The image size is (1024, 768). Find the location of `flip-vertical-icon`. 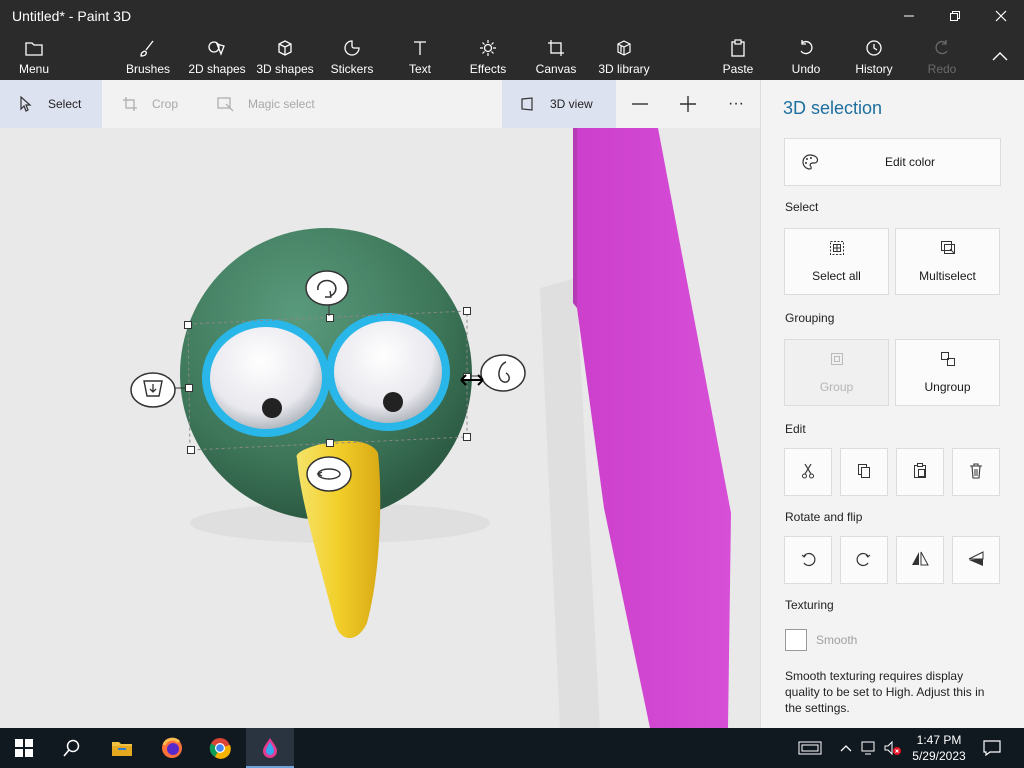

flip-vertical-icon is located at coordinates (976, 560).